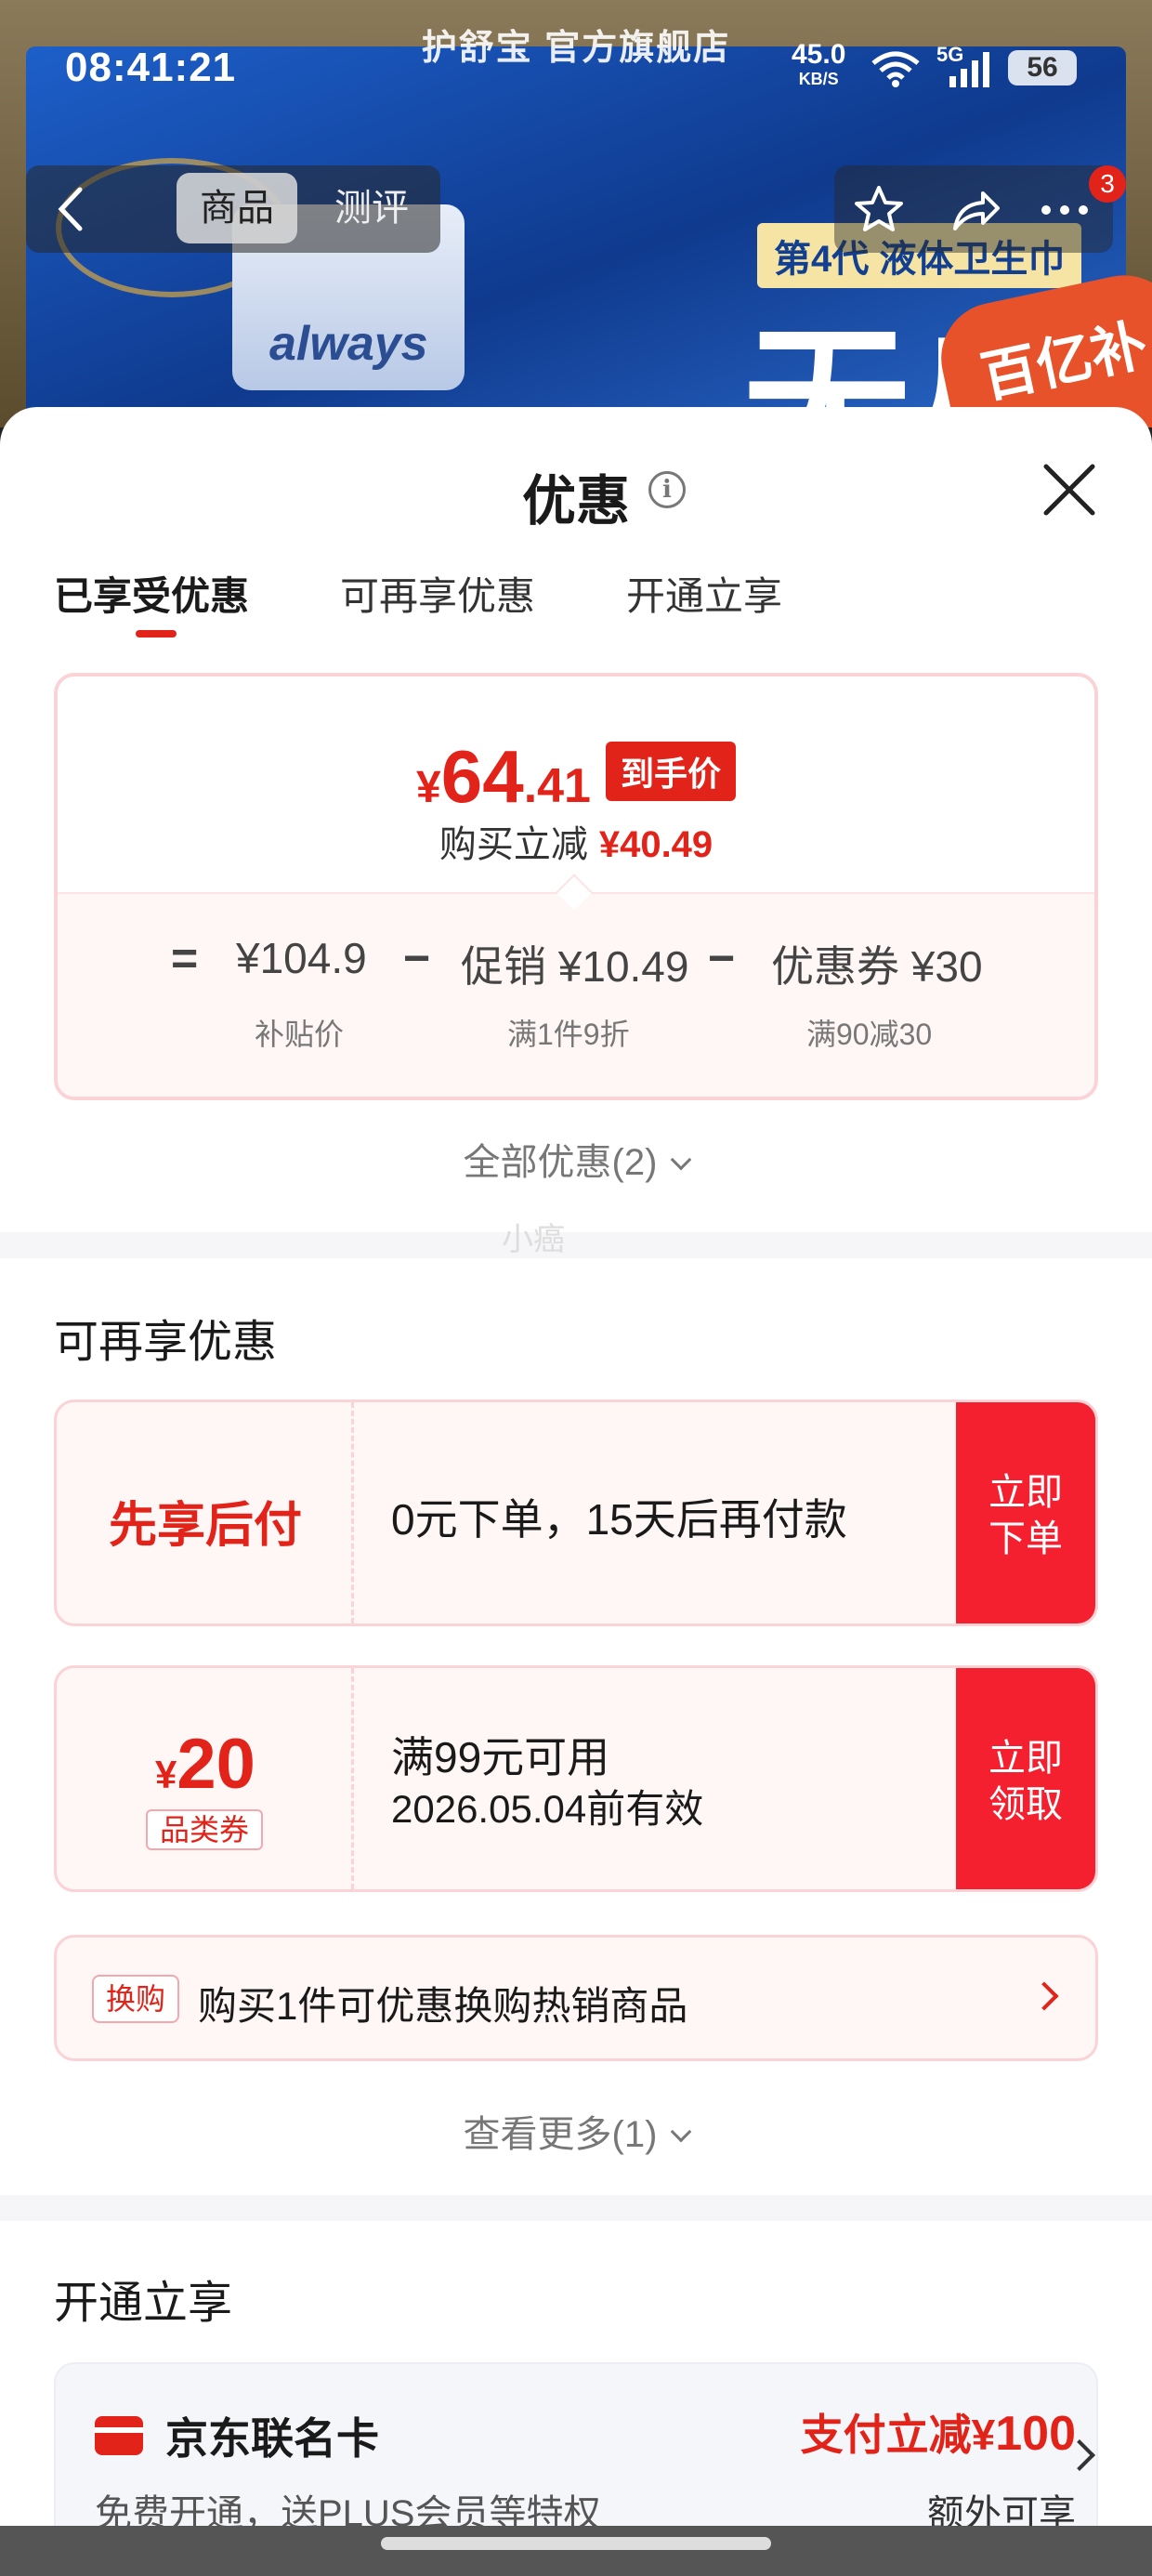 This screenshot has width=1152, height=2576. I want to click on net-speed-value: 45.0, so click(819, 54).